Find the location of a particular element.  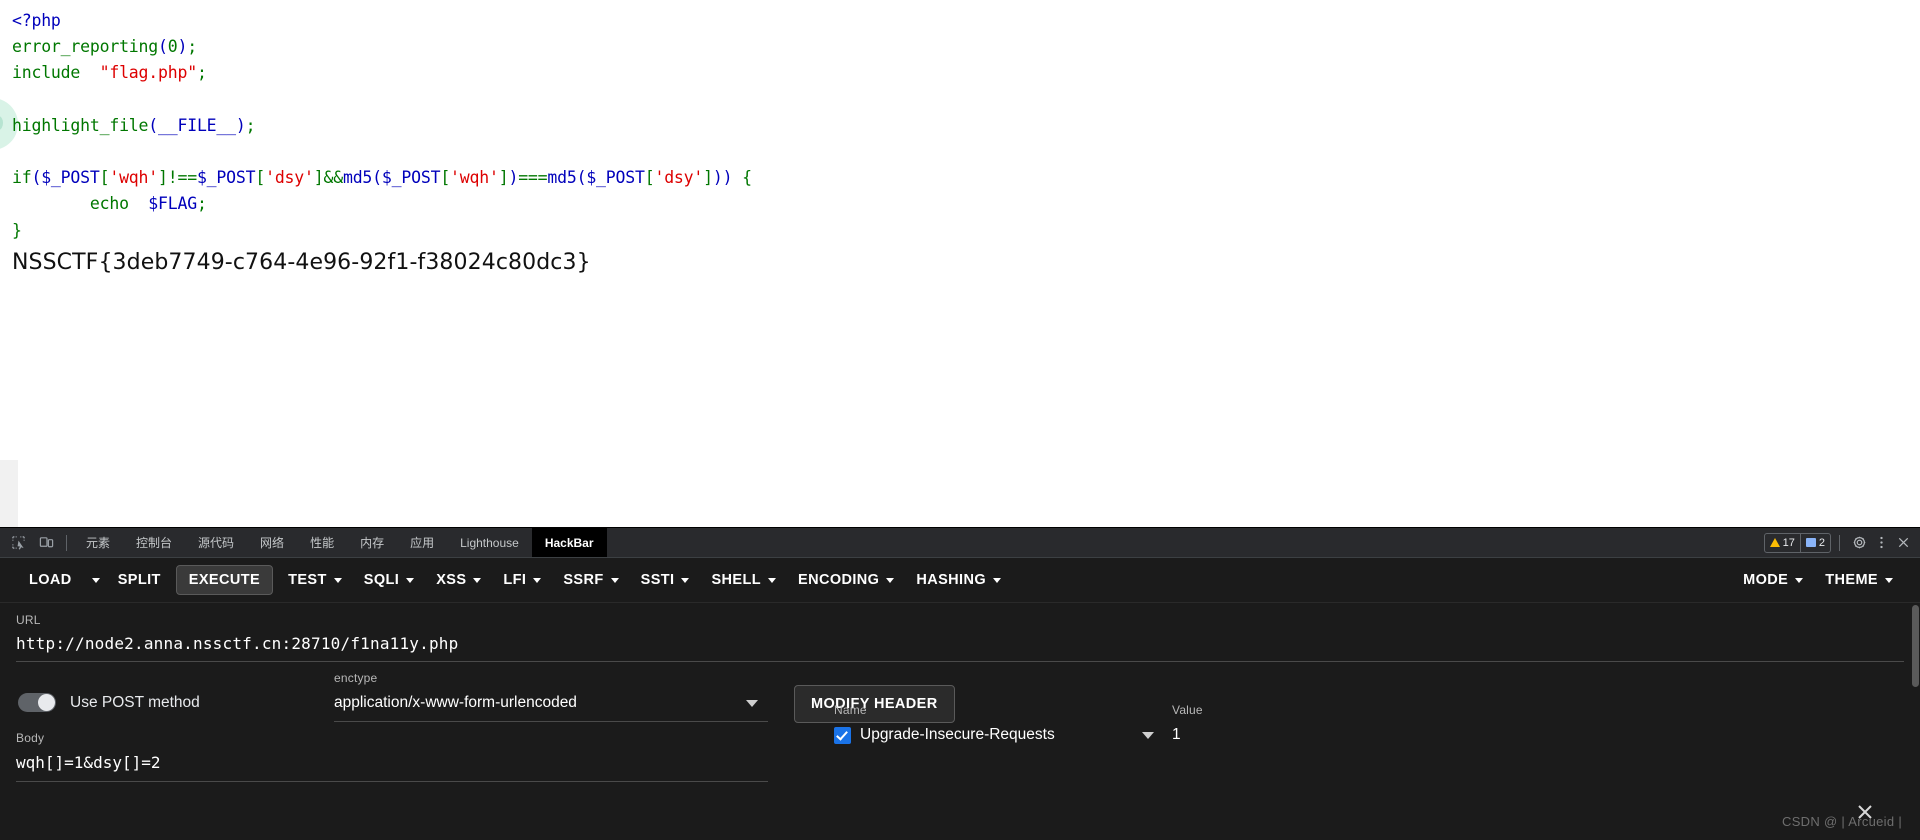

hackbar-test-button: TEST is located at coordinates (315, 580).